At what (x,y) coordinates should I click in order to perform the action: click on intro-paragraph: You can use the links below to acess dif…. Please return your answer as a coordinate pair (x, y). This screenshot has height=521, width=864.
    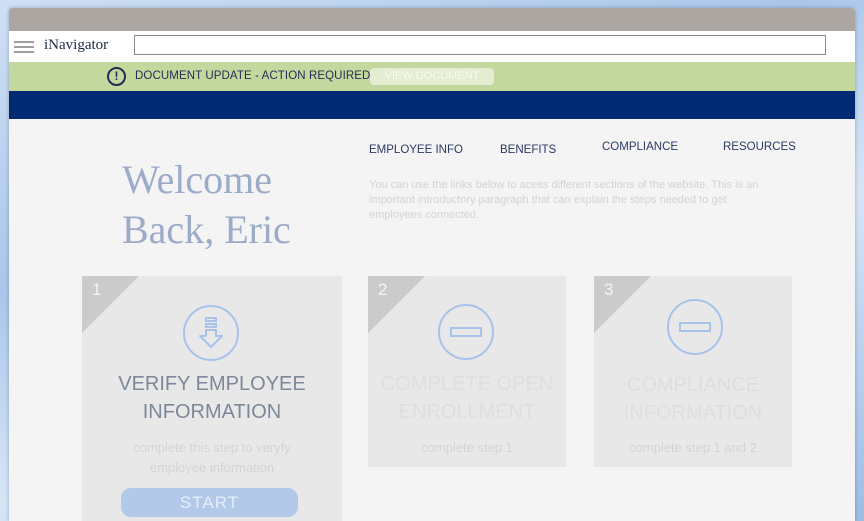
    Looking at the image, I should click on (564, 200).